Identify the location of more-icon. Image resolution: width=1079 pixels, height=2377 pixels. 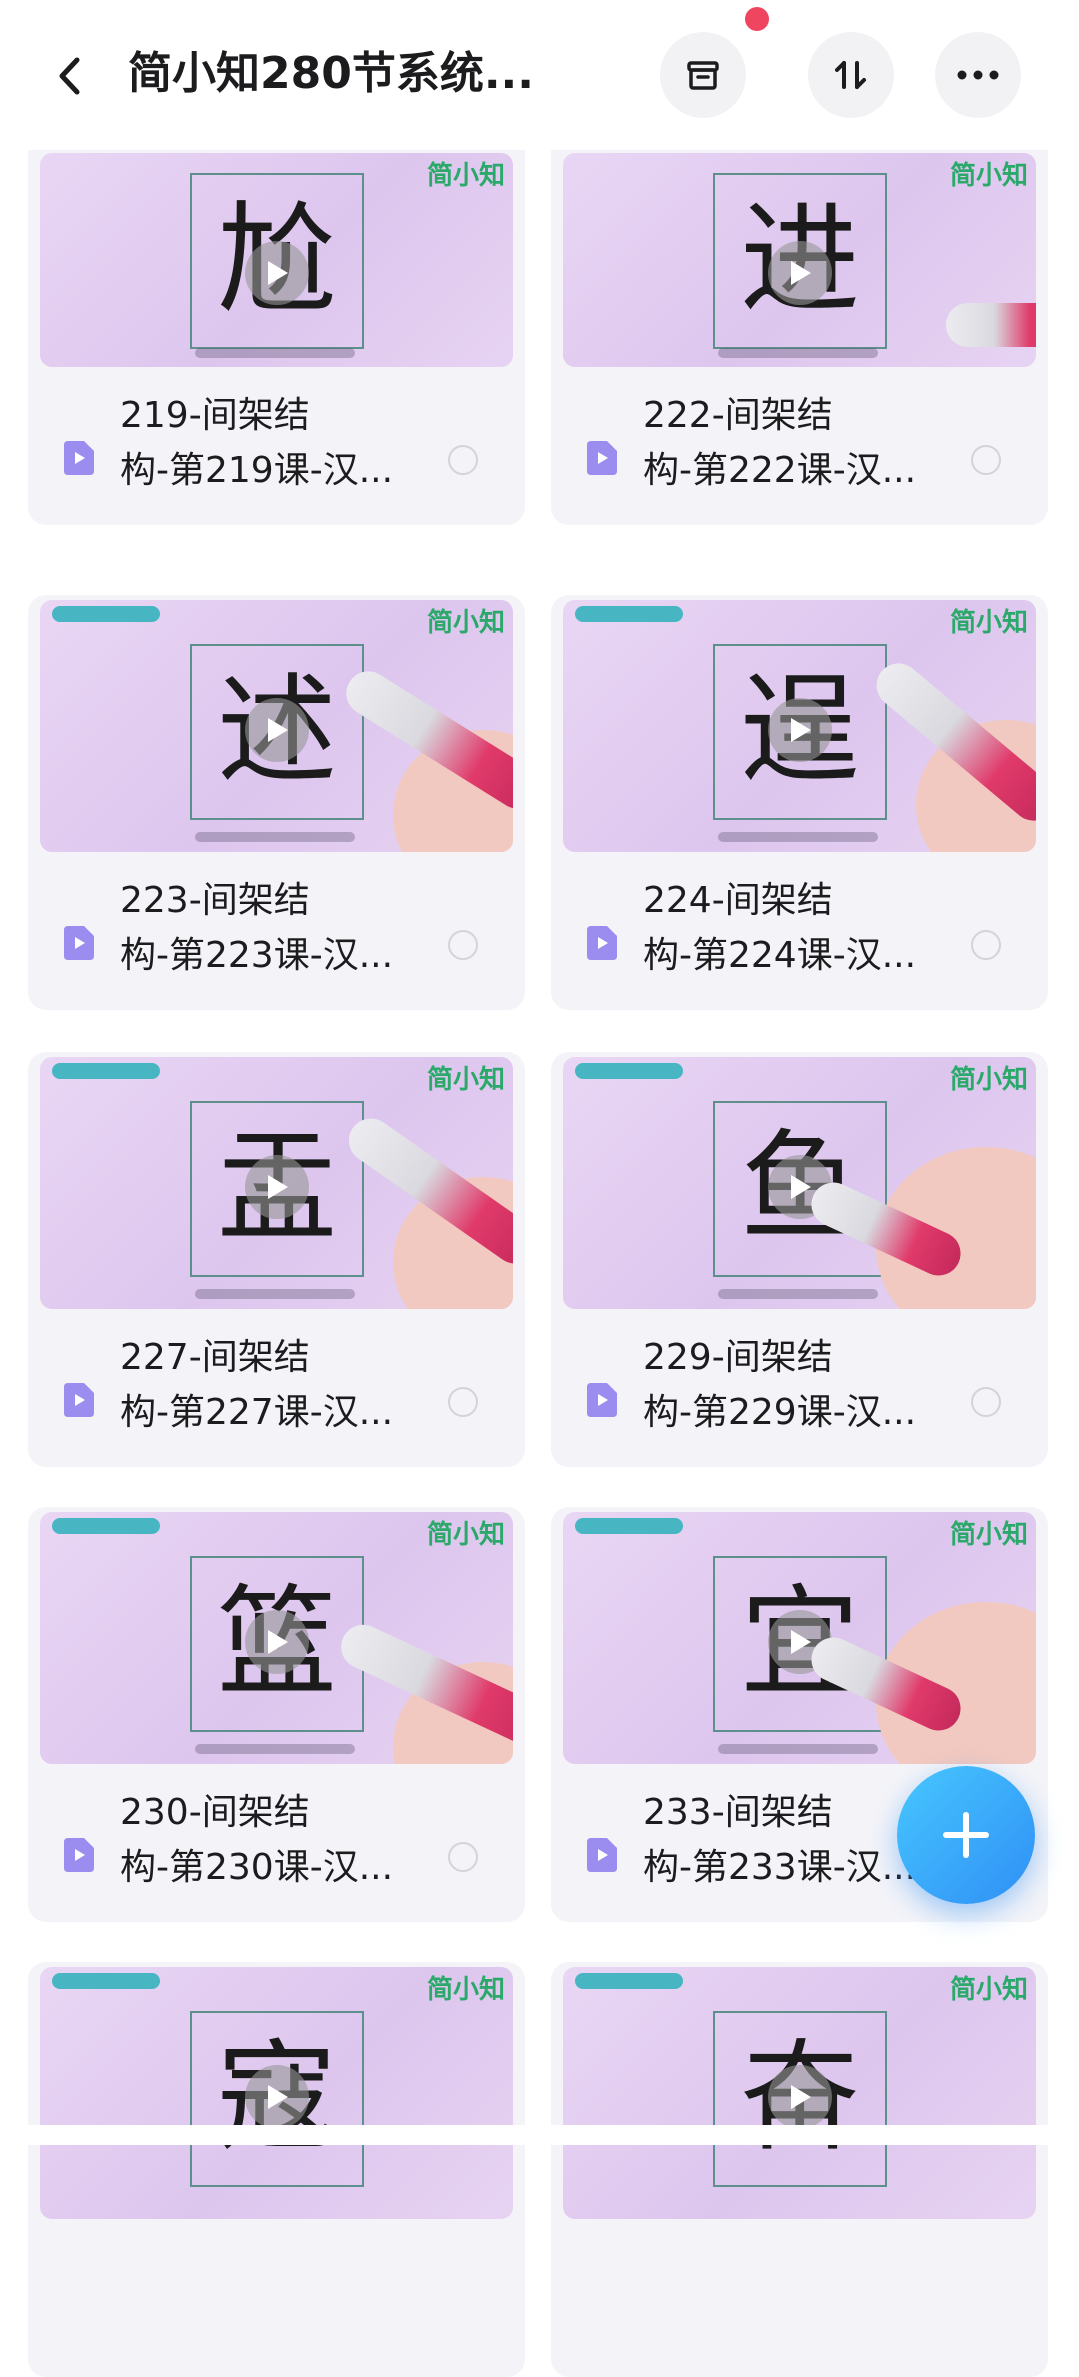
(978, 75).